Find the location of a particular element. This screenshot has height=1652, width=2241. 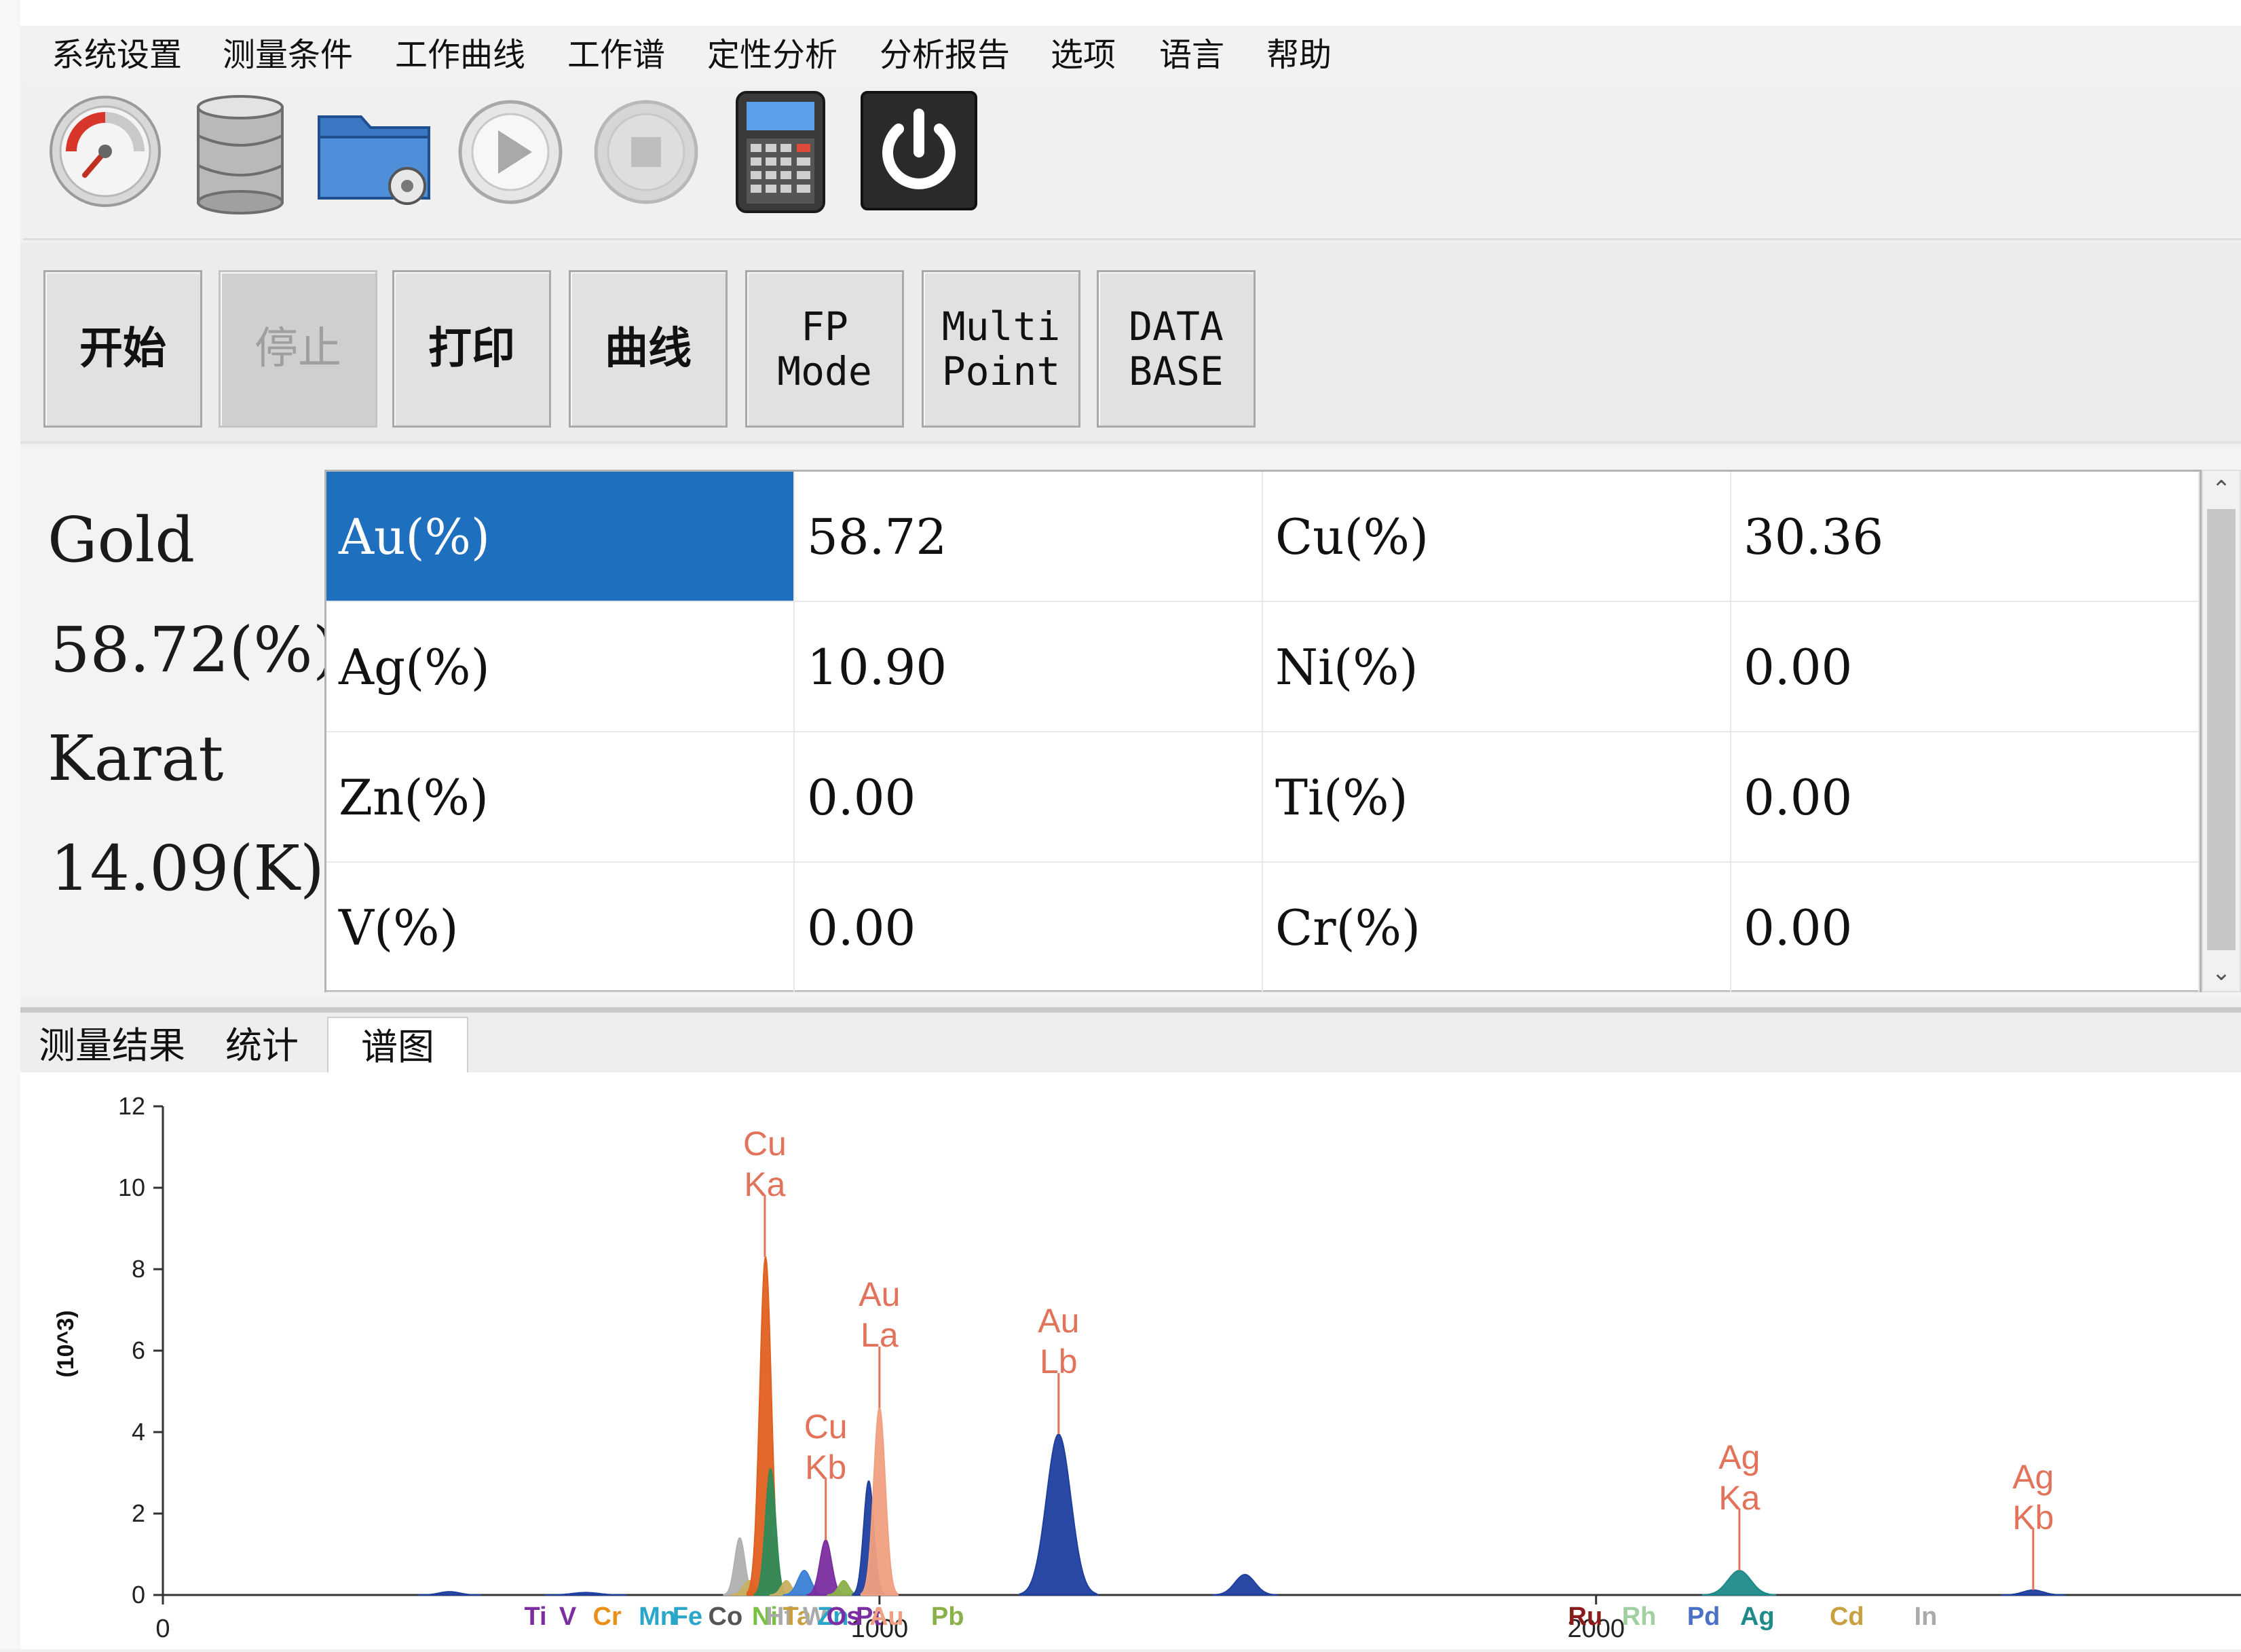

element-marker: Pb is located at coordinates (947, 1616).